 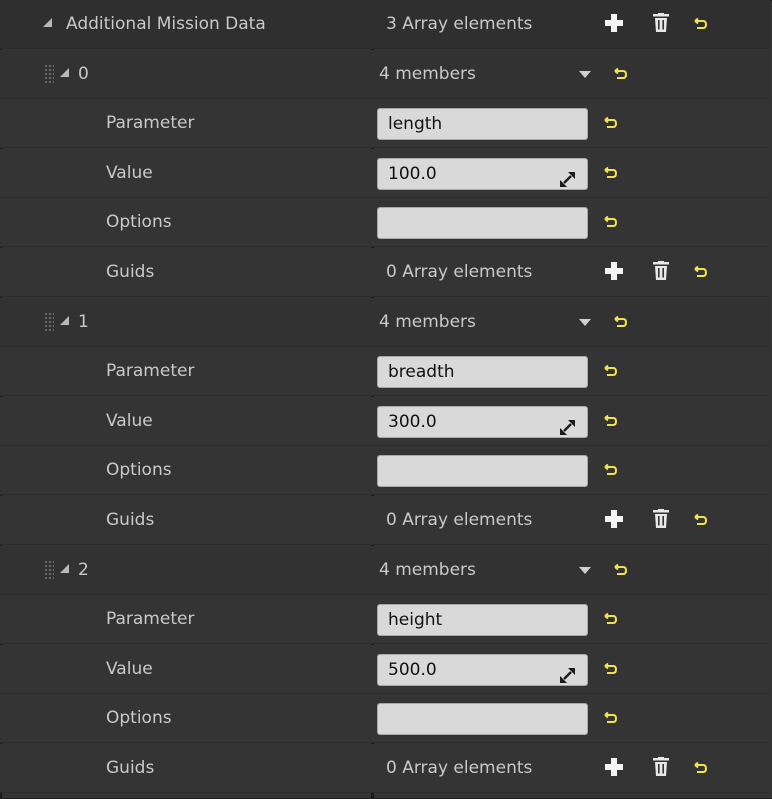 I want to click on parameter-input-text: height, so click(x=415, y=620).